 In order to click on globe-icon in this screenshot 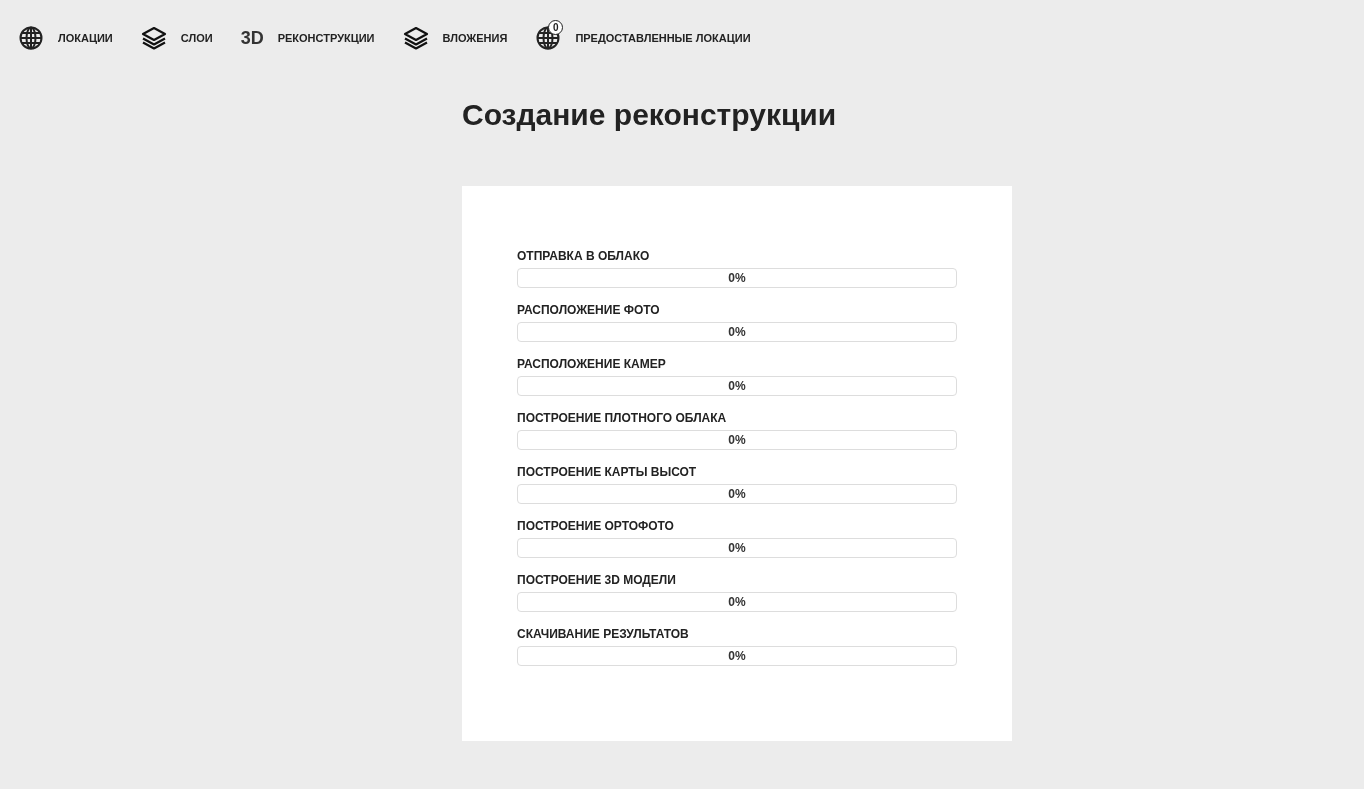, I will do `click(31, 38)`.